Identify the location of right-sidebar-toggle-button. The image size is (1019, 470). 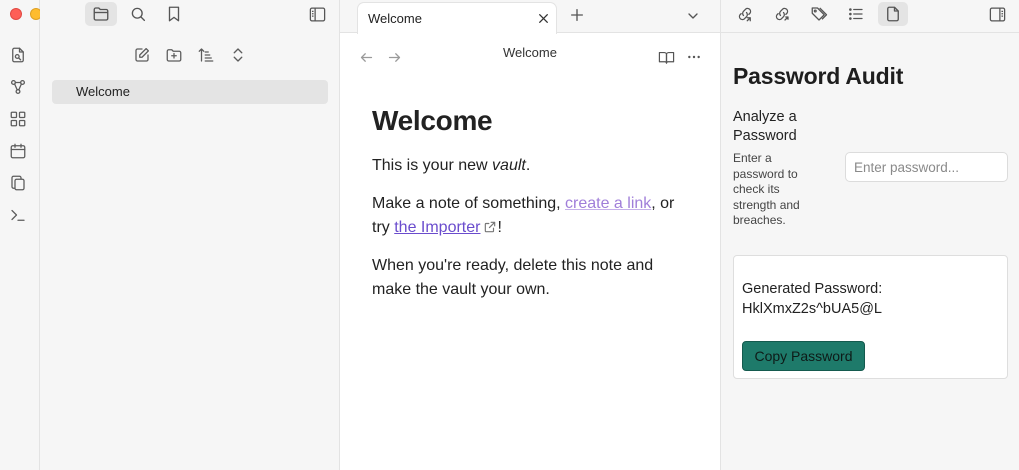
(997, 14).